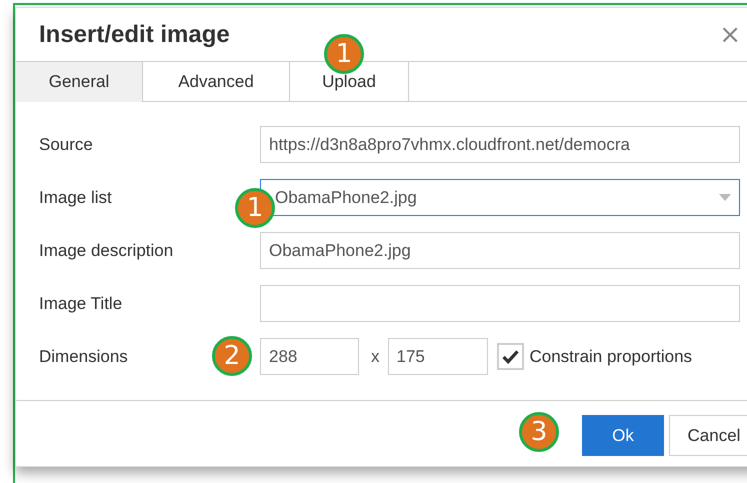  I want to click on dimension-separator: x, so click(375, 356).